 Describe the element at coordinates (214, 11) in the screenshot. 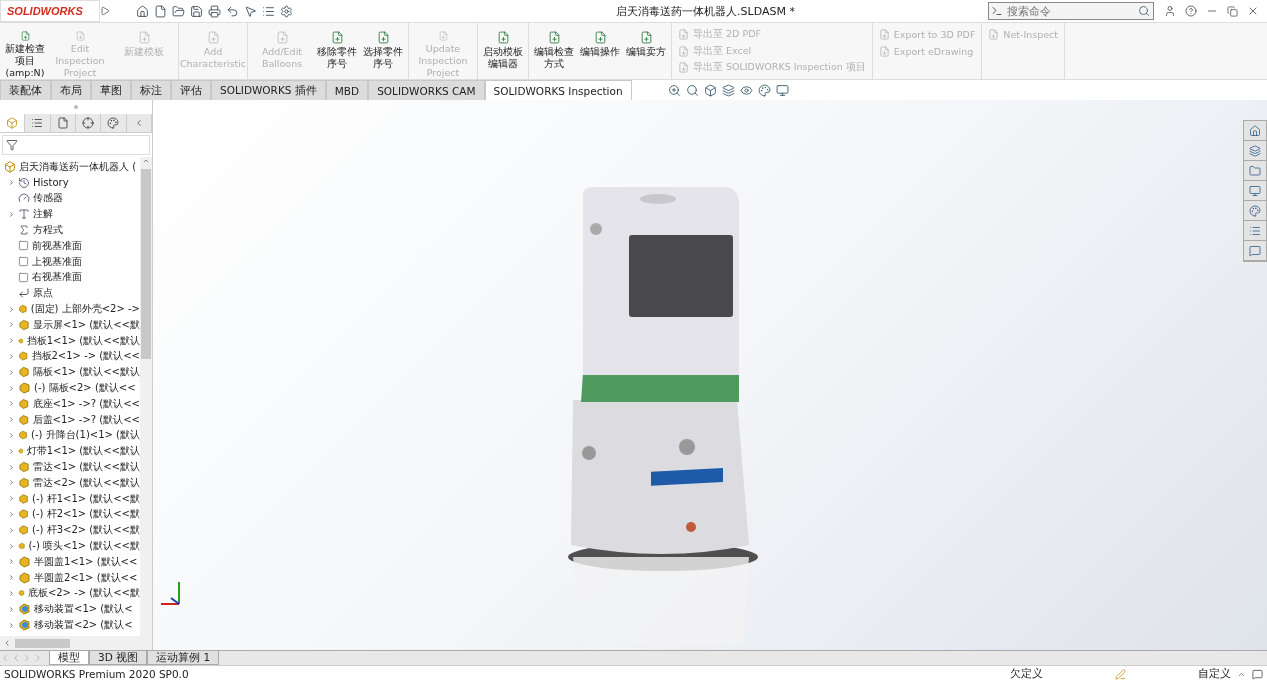

I see `print-icon` at that location.